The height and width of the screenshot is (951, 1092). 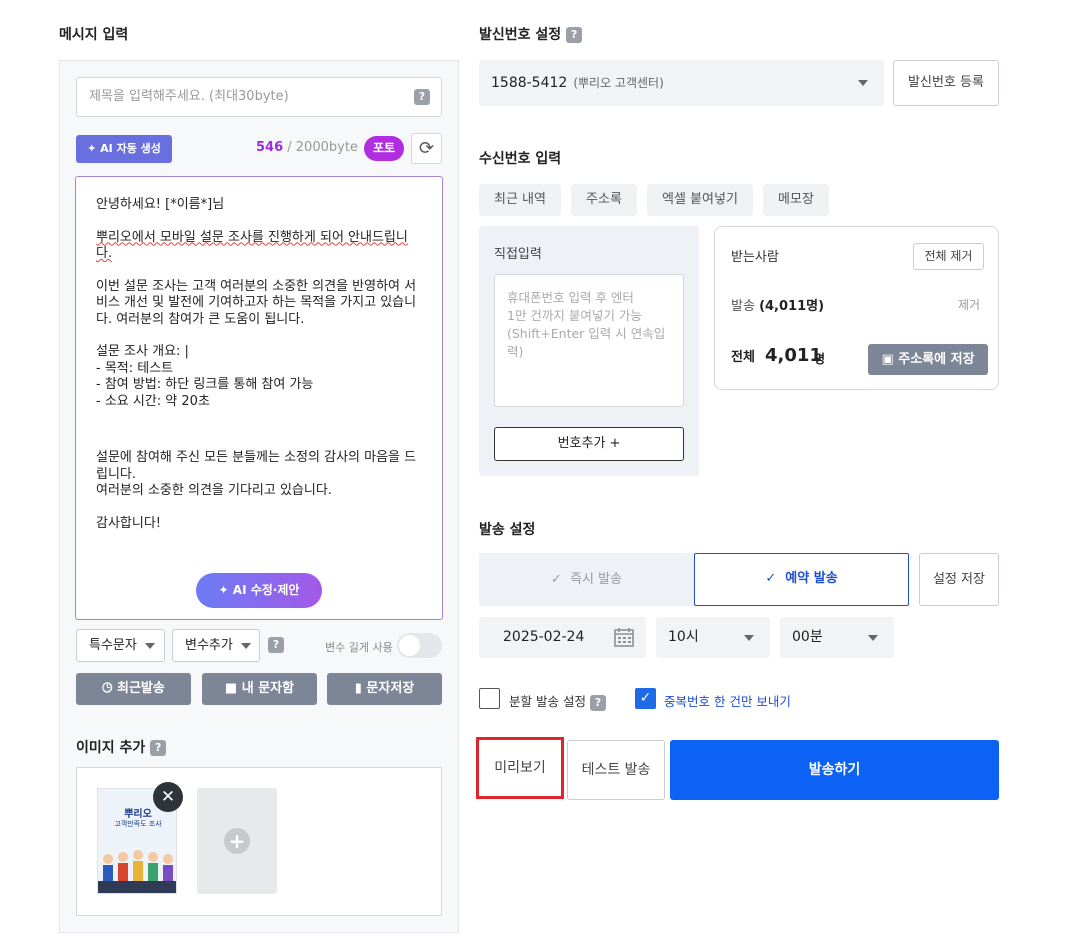 I want to click on save-message-button: ▮ 문자저장, so click(x=384, y=689).